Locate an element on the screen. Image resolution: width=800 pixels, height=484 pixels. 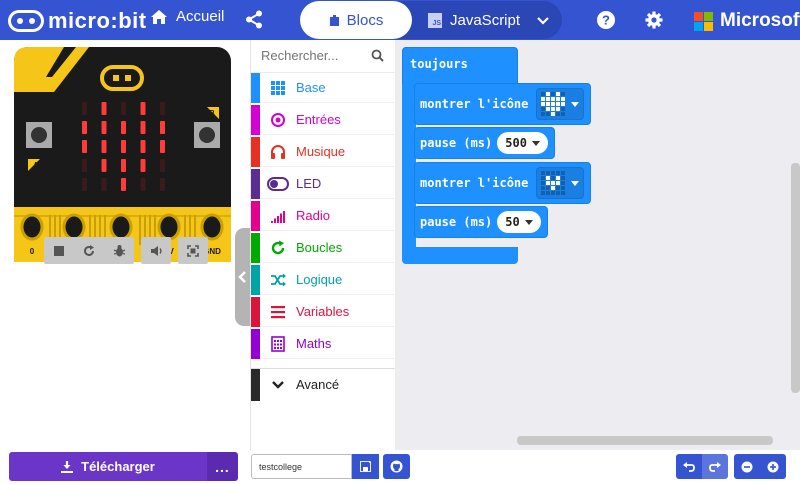
fullscreen-button is located at coordinates (193, 250).